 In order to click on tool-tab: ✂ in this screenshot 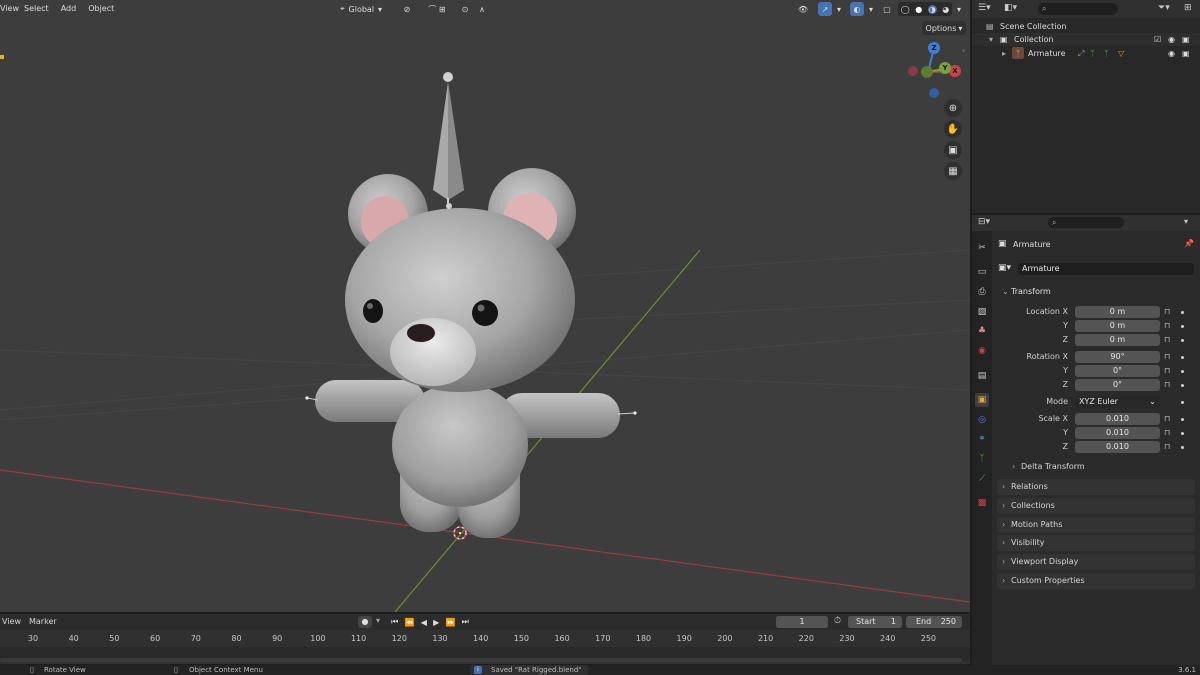, I will do `click(982, 248)`.